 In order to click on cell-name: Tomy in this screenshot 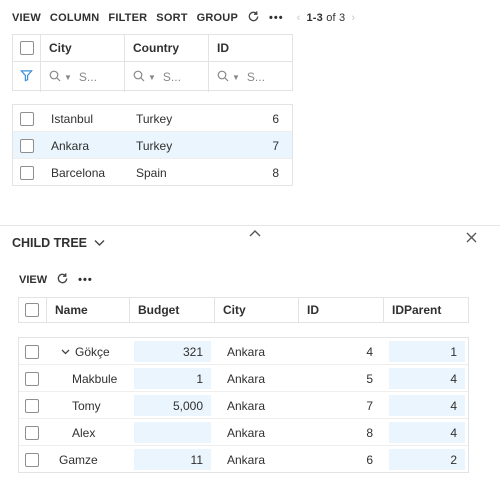, I will do `click(86, 405)`.